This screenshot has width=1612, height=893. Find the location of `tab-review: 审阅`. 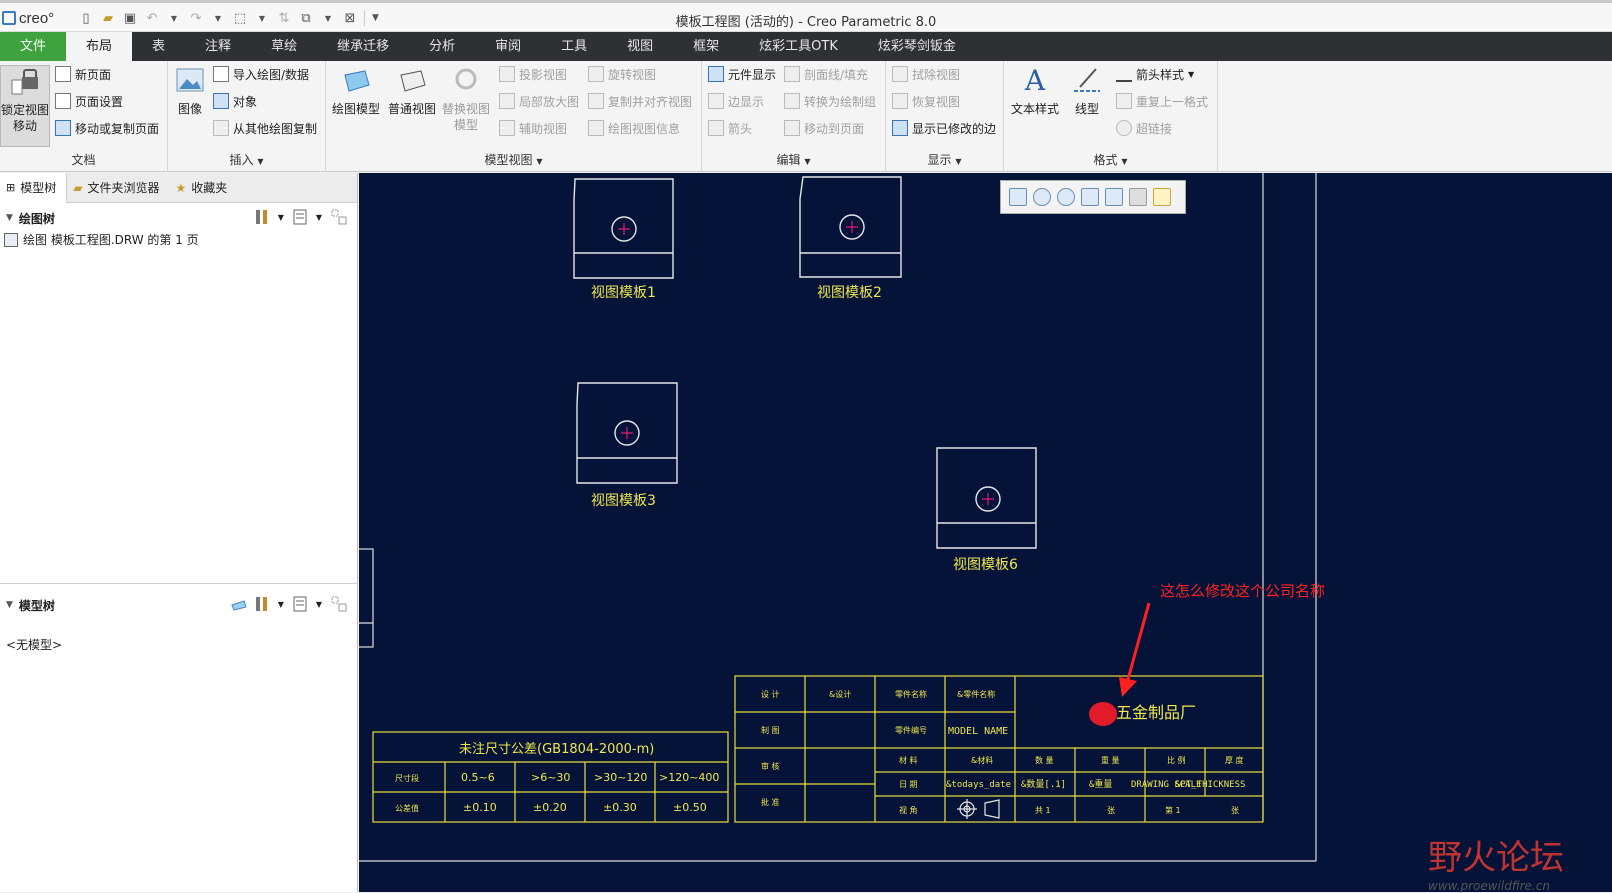

tab-review: 审阅 is located at coordinates (508, 46).